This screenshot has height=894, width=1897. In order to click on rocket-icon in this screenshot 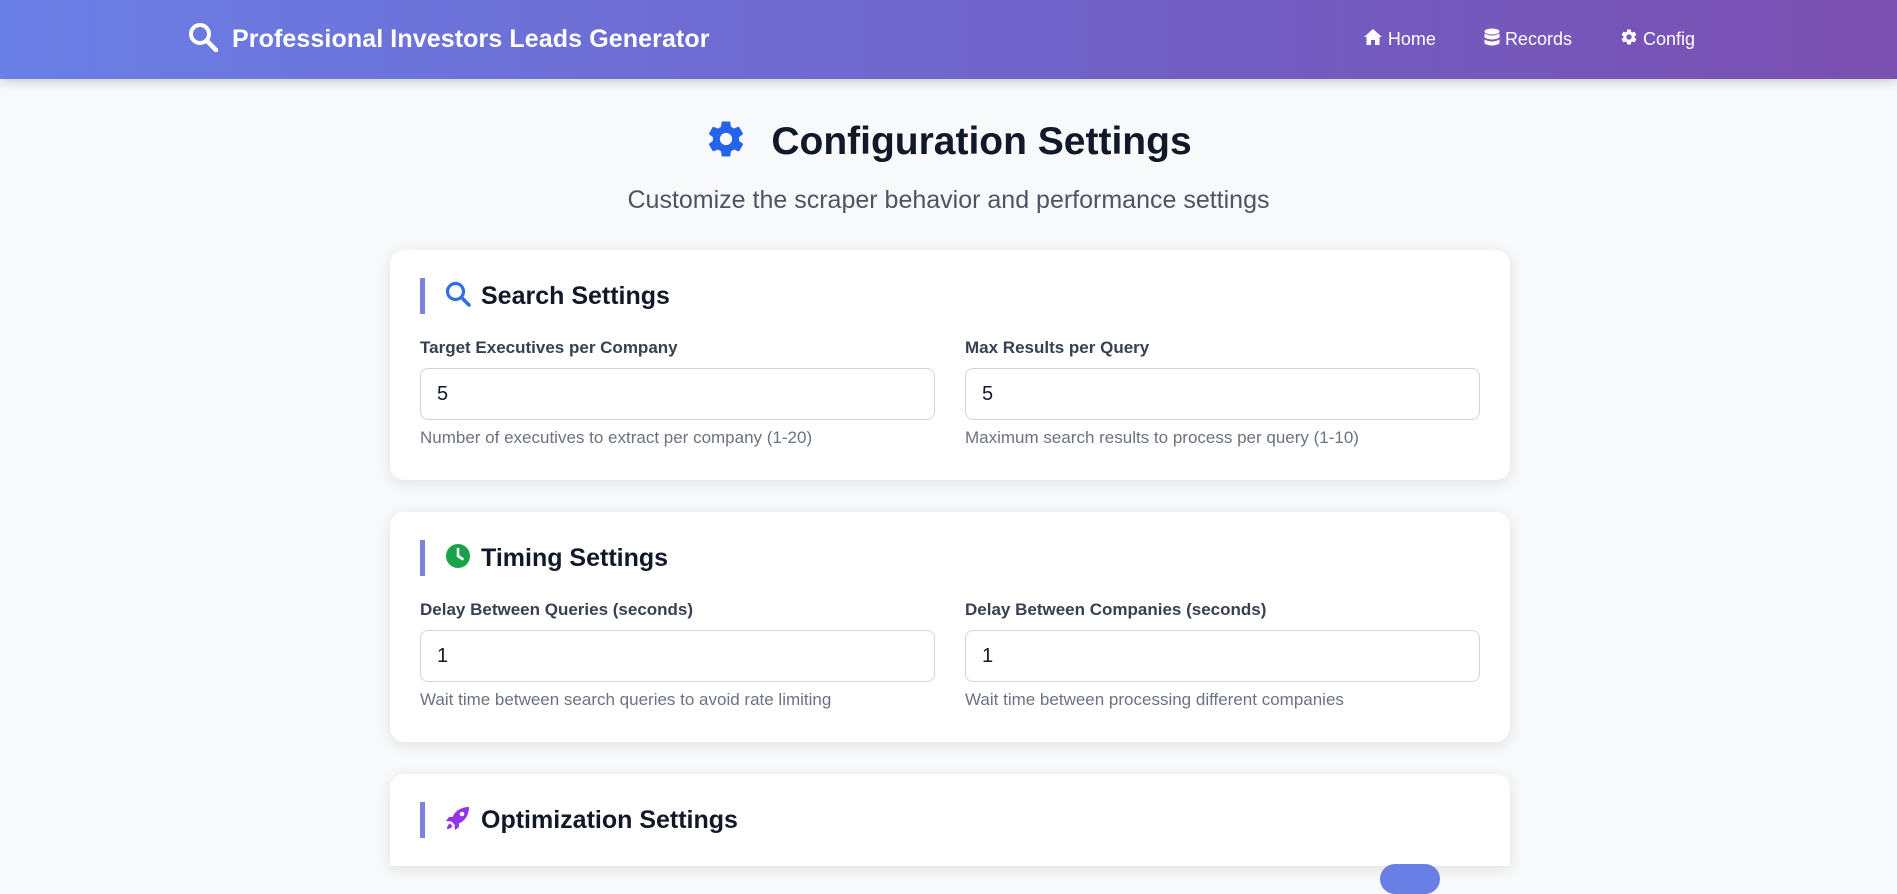, I will do `click(458, 820)`.